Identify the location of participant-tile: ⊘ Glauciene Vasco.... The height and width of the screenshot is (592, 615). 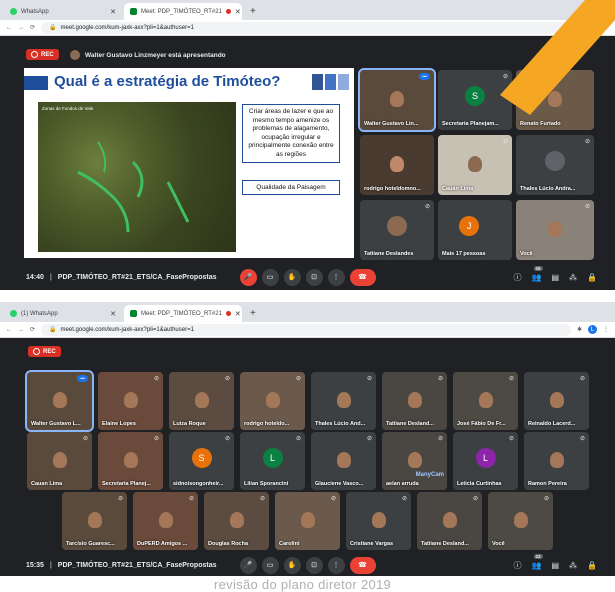
(343, 461).